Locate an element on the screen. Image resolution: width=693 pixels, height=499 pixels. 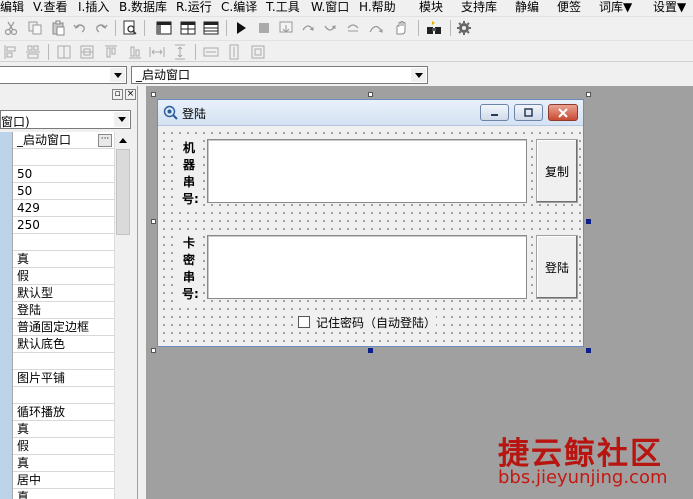
property-row: _启动窗口 ··· is located at coordinates (57, 140).